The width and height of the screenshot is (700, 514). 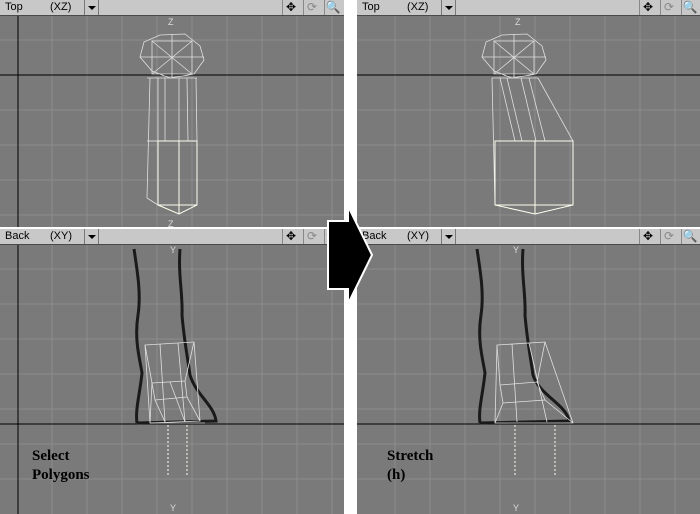 I want to click on z-axis-label-bottom: Z, so click(x=171, y=223).